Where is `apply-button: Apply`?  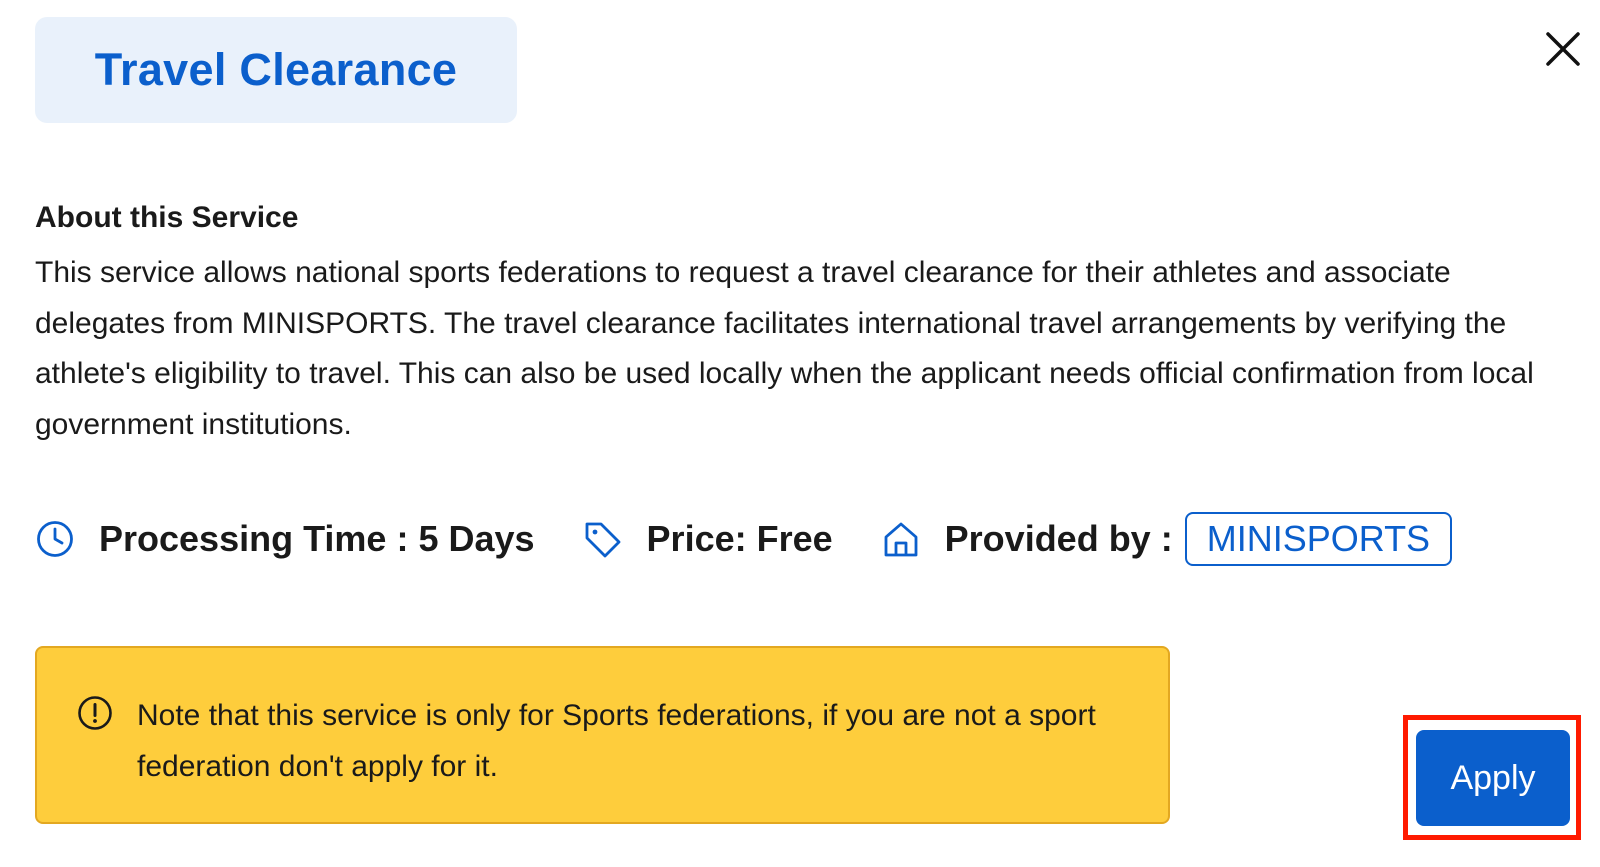
apply-button: Apply is located at coordinates (1493, 778).